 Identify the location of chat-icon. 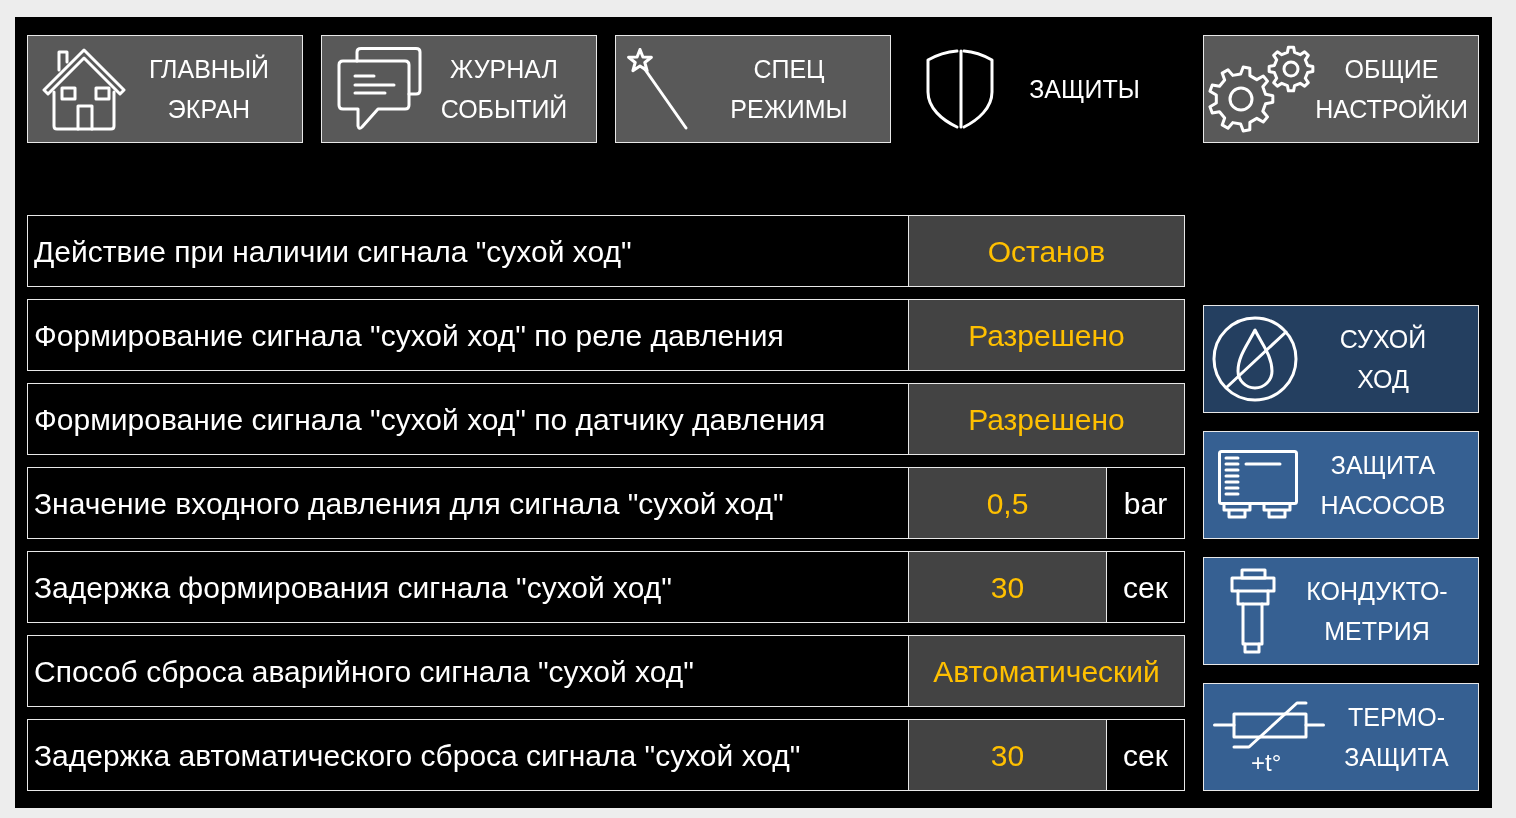
(379, 89).